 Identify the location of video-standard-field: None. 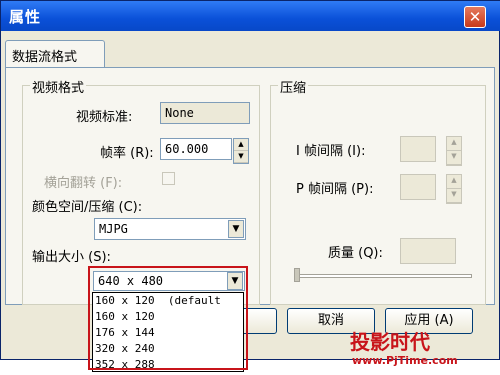
(205, 113).